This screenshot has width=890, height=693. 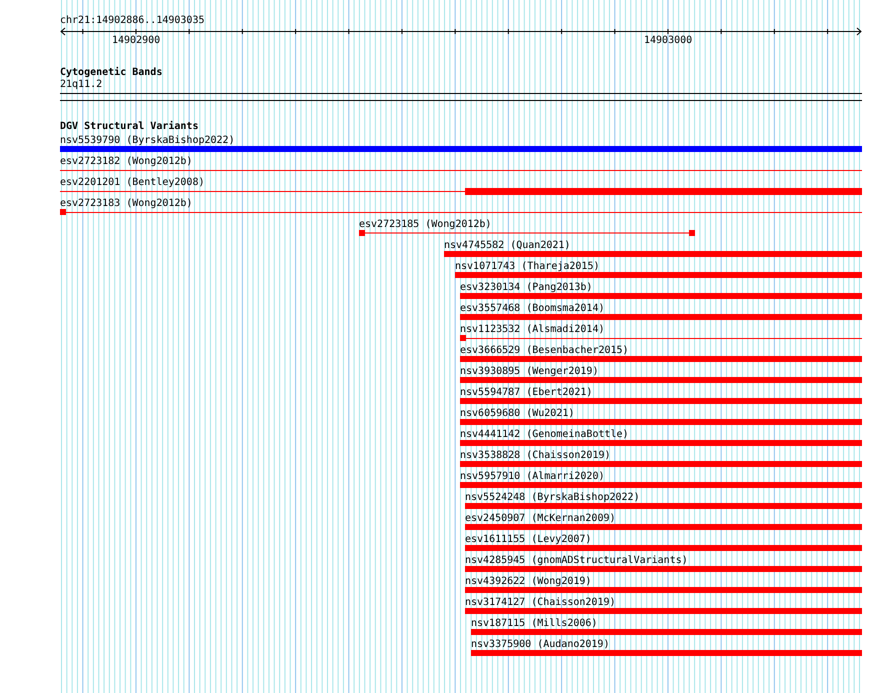 What do you see at coordinates (540, 519) in the screenshot?
I see `variant-label: esv2450907 (McKernan2009)` at bounding box center [540, 519].